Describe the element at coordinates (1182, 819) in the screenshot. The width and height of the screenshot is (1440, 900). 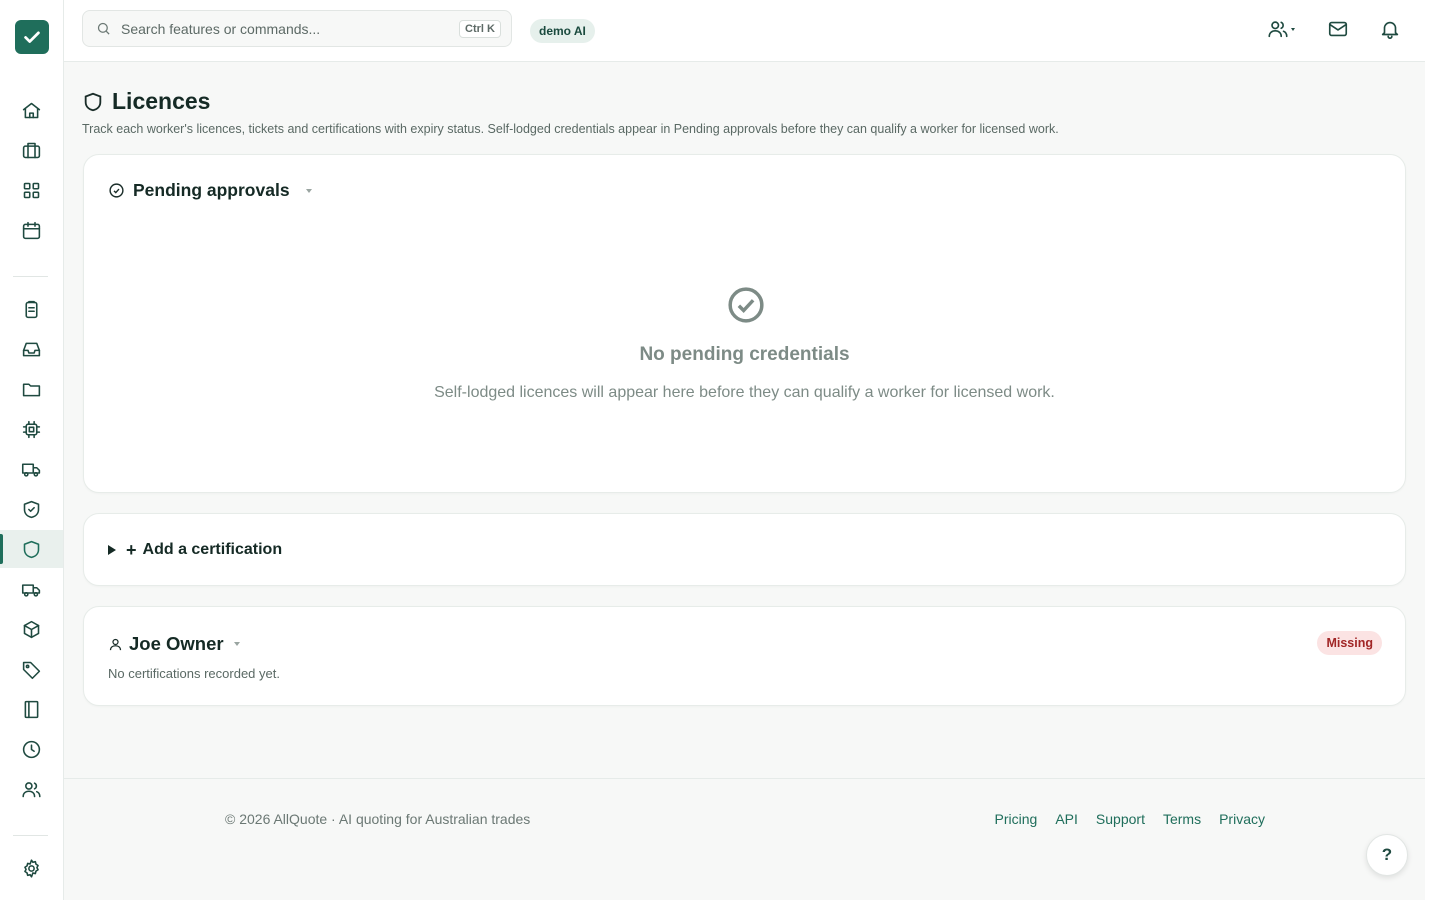
I see `footer-link-terms: Terms` at that location.